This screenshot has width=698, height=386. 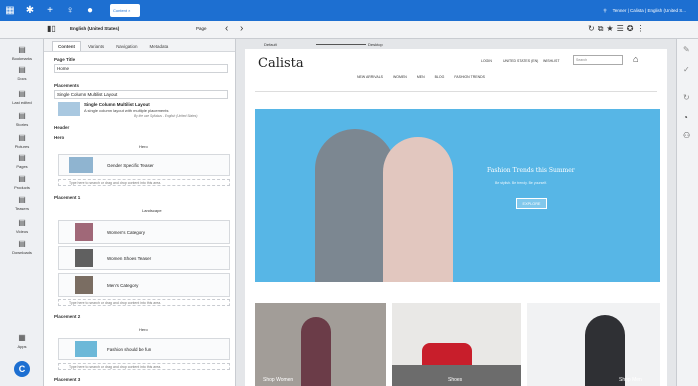 I want to click on forward-chevron-icon: ›, so click(x=241, y=28).